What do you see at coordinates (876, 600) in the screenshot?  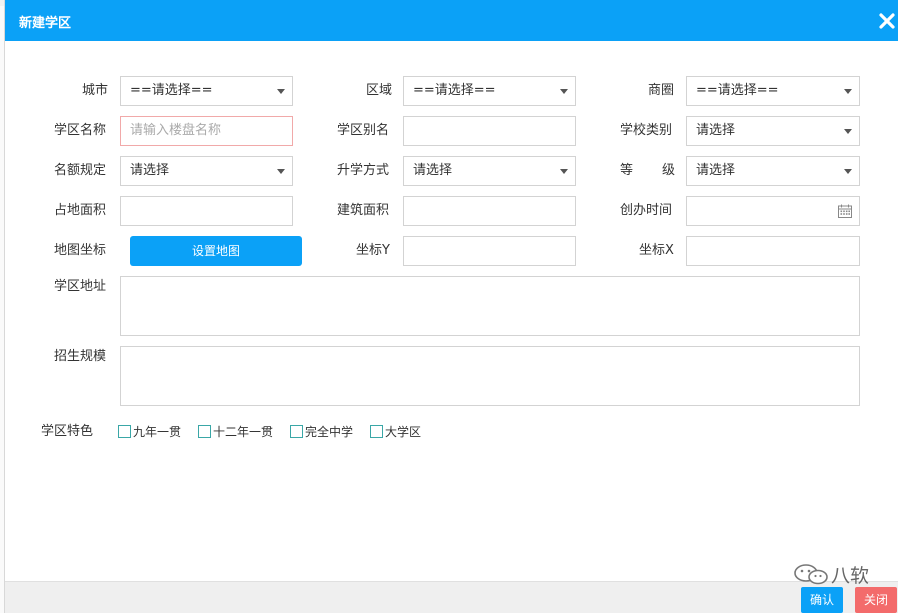 I see `close-button: 关闭` at bounding box center [876, 600].